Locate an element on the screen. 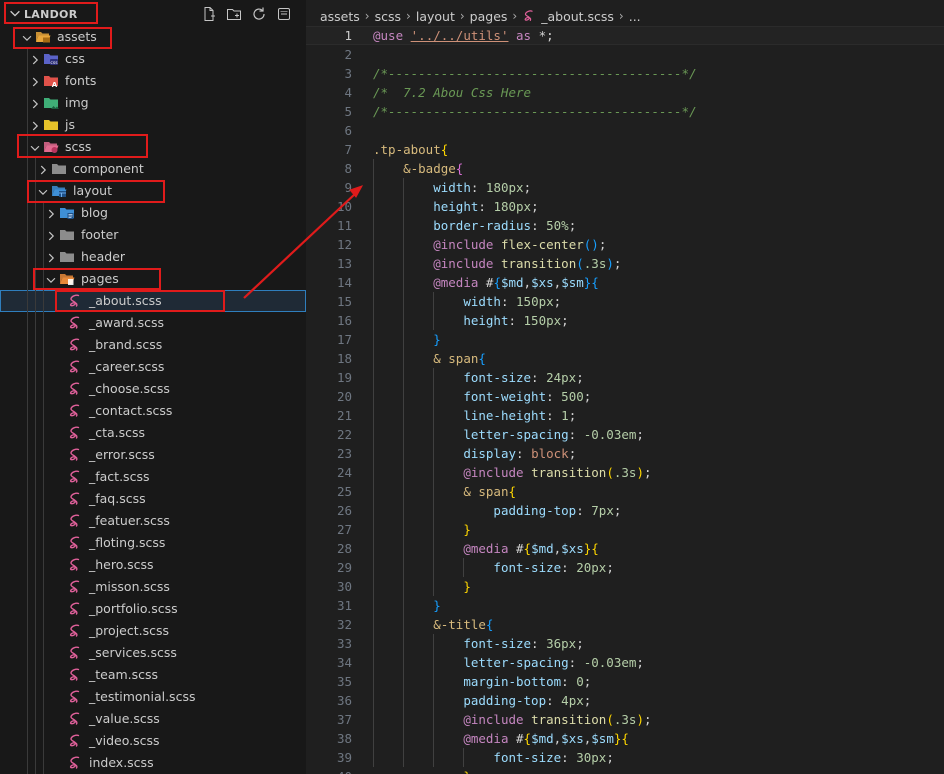 This screenshot has width=944, height=774. tree-file-contact-scss: _contact.scss is located at coordinates (153, 411).